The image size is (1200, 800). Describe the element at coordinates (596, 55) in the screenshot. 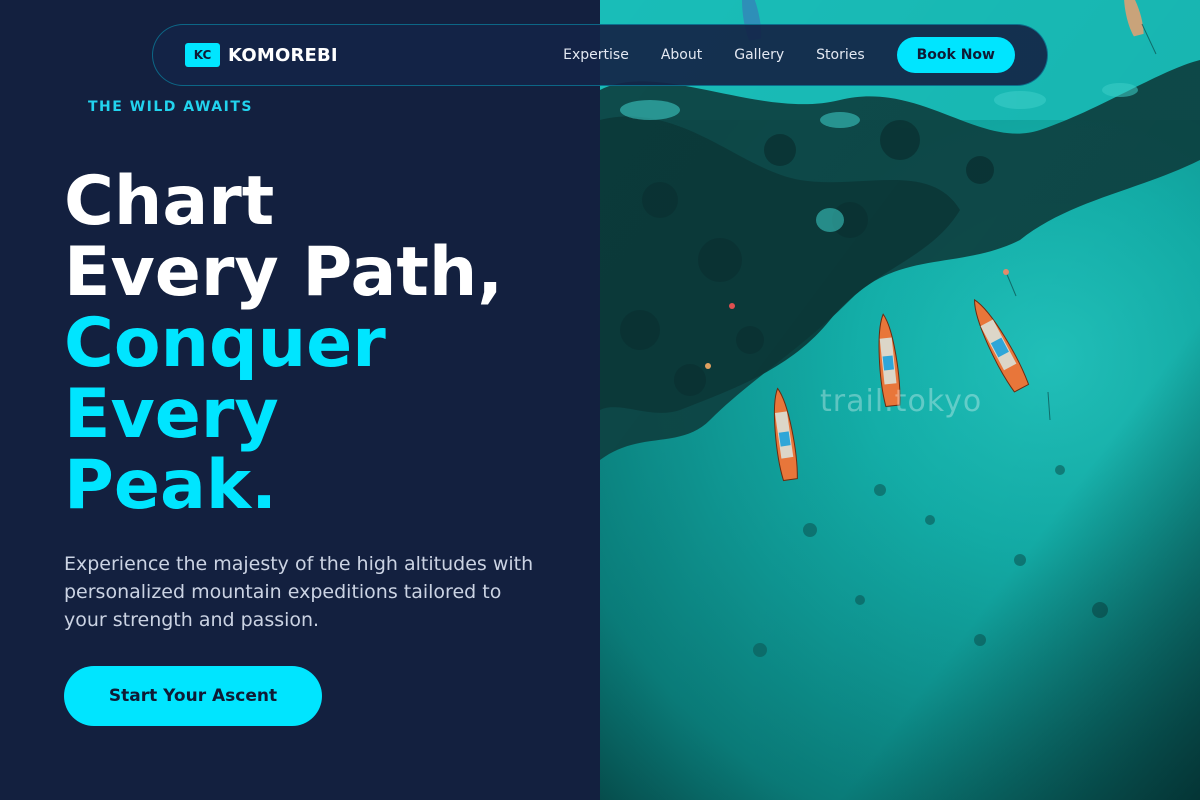

I see `nav-link-expertise: Expertise` at that location.